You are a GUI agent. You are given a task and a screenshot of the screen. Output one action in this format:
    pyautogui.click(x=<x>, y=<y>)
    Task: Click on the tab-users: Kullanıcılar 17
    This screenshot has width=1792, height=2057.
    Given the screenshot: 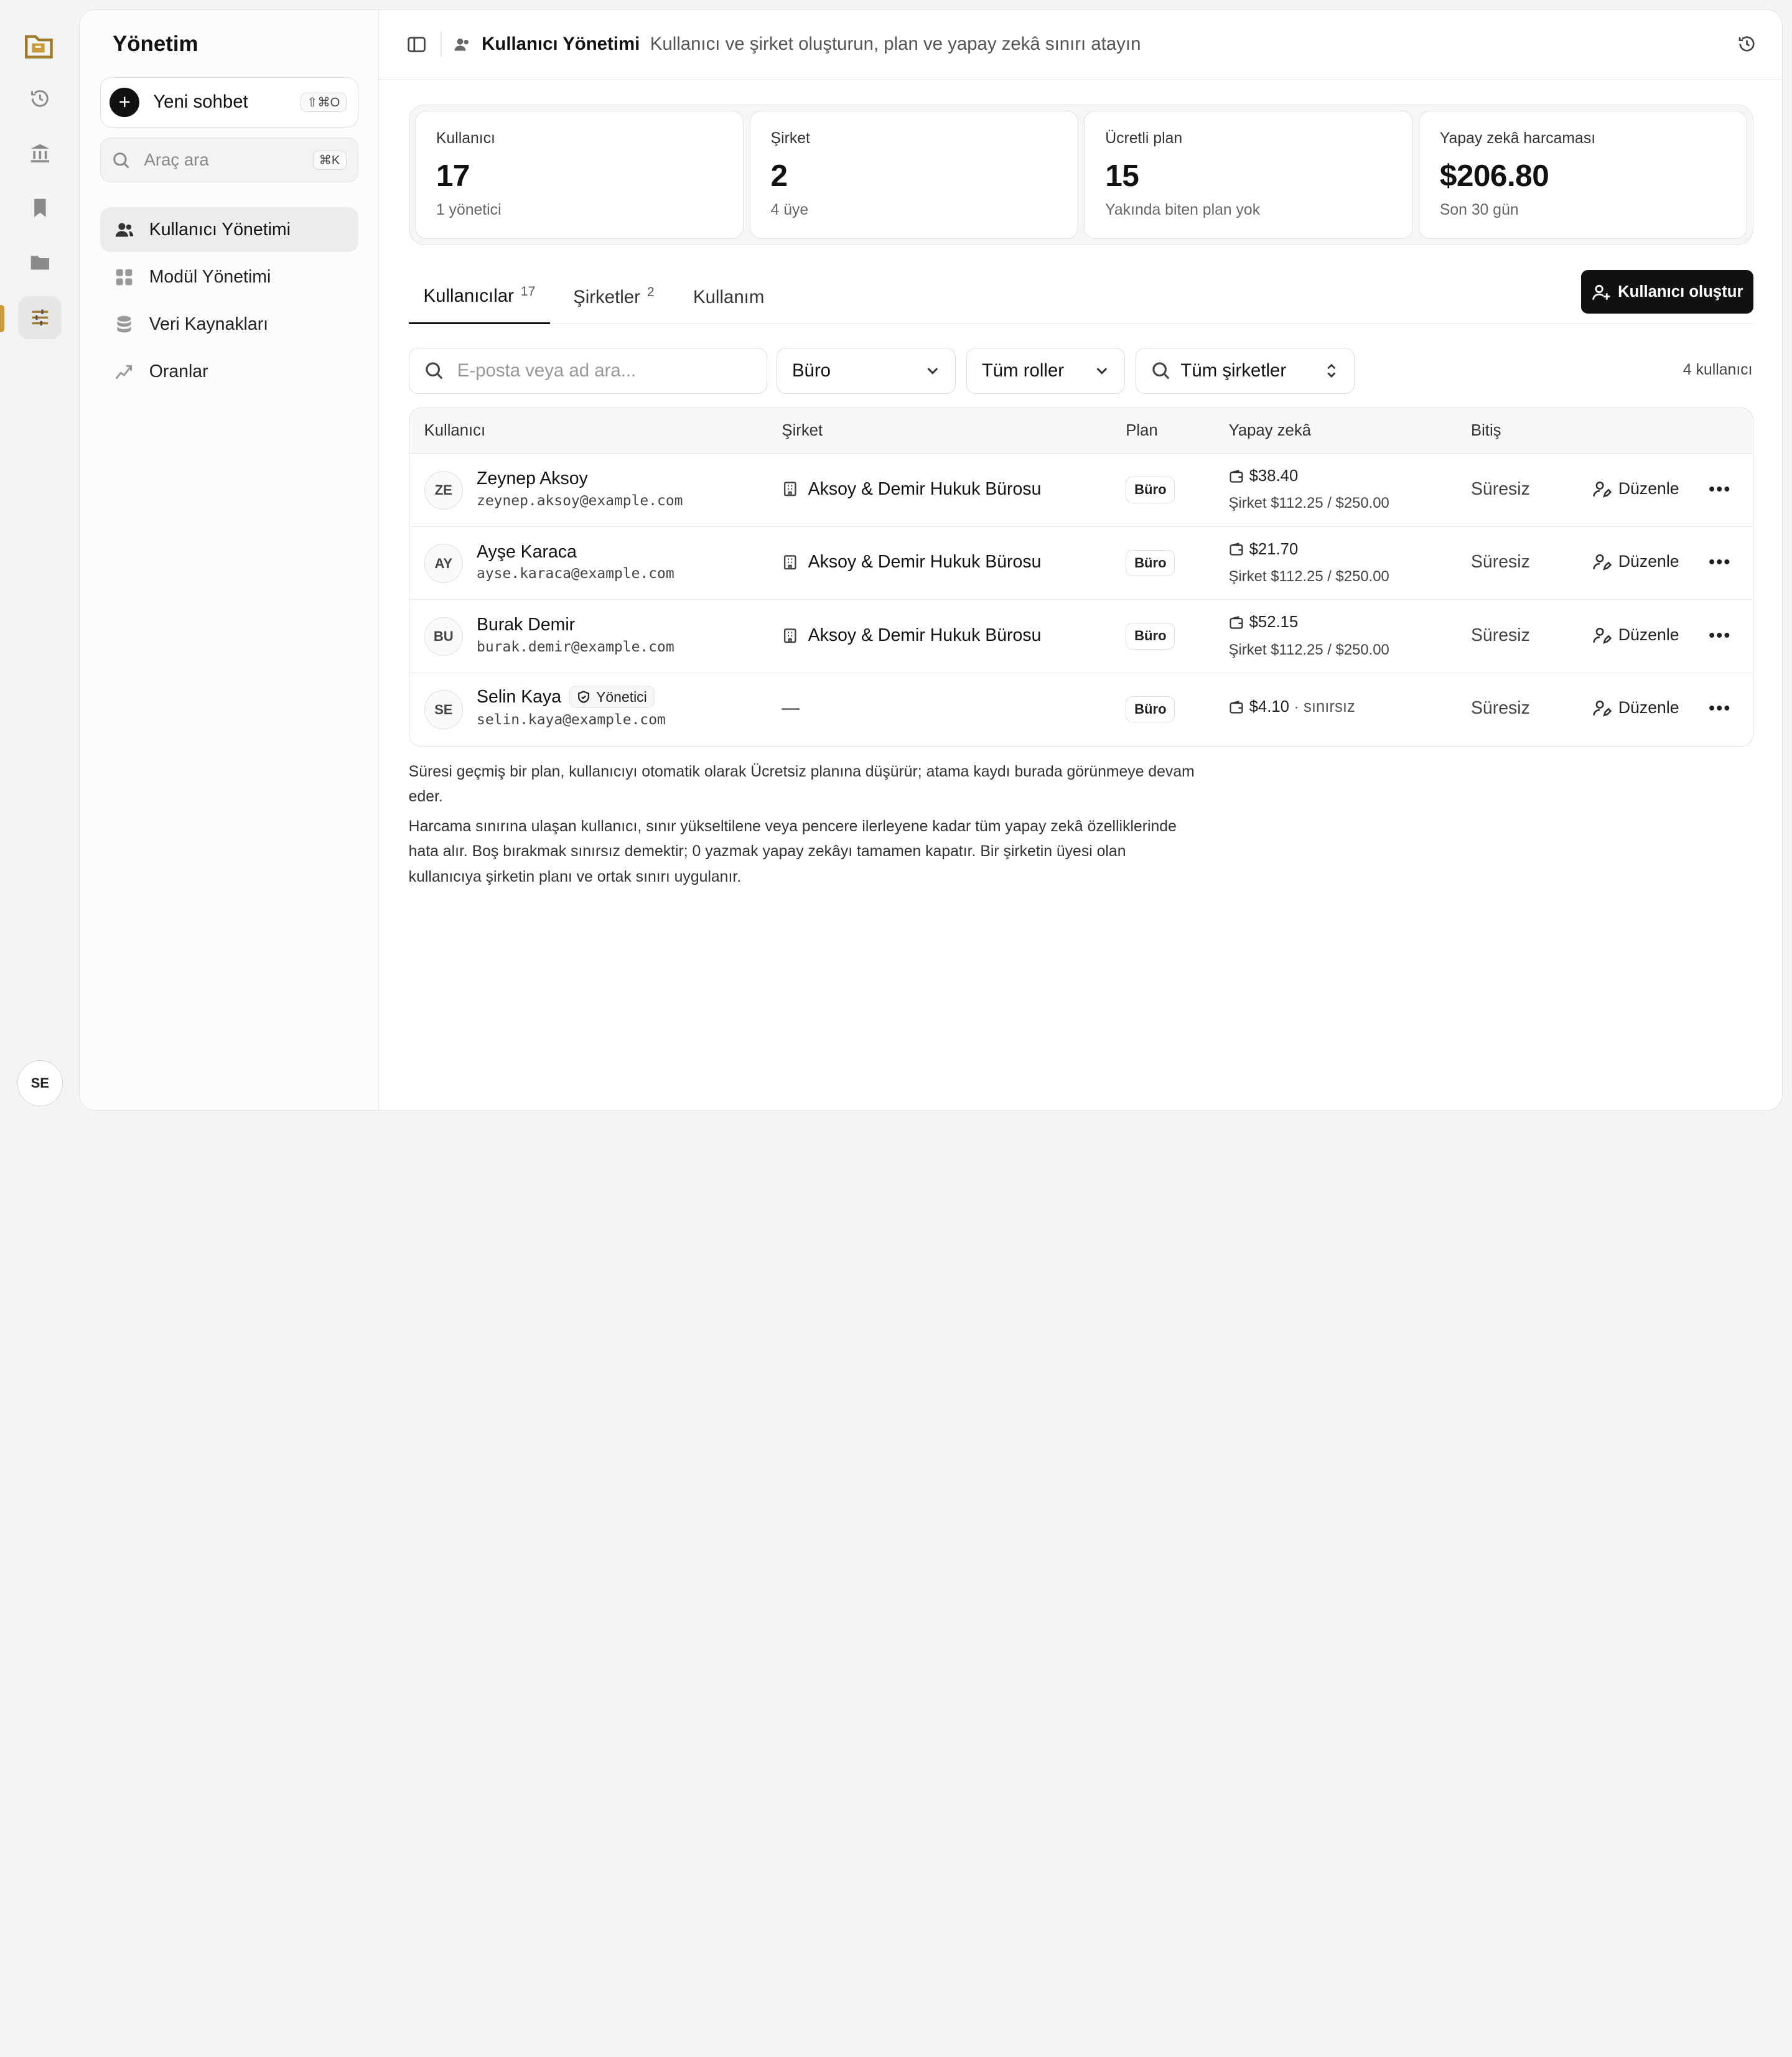 What is the action you would take?
    pyautogui.click(x=479, y=297)
    